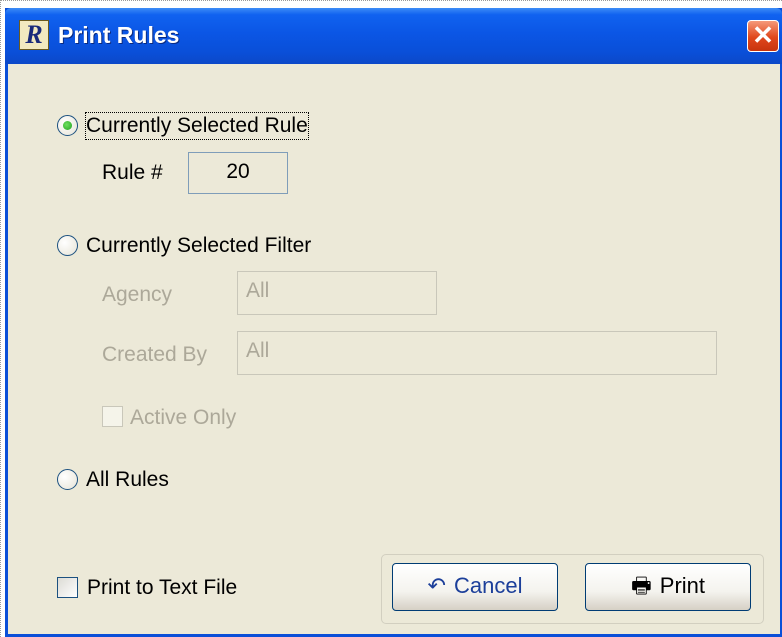 This screenshot has height=637, width=782. What do you see at coordinates (183, 417) in the screenshot?
I see `label-active-only: Active Only` at bounding box center [183, 417].